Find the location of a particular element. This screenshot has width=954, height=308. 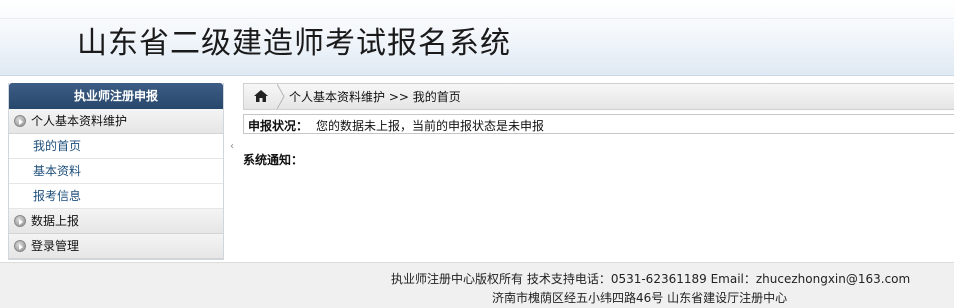

breadcrumb: 个人基本资料维护 >> 我的首页 is located at coordinates (598, 96).